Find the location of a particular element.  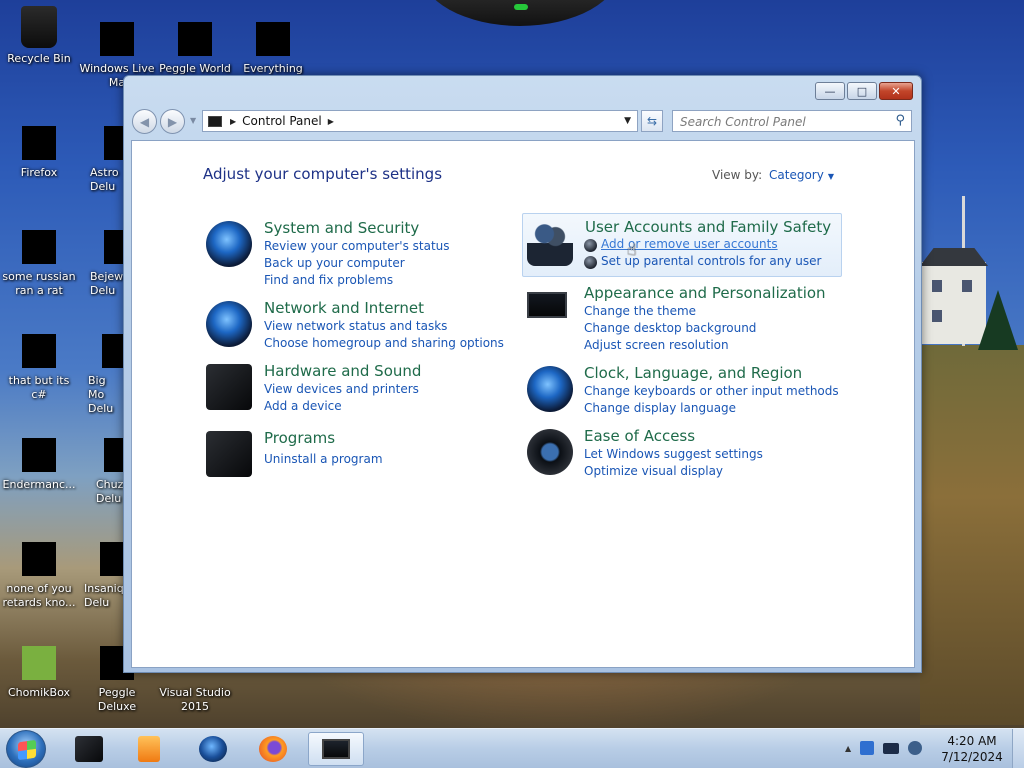

desktop-icon-label: Peggle World is located at coordinates (195, 68).